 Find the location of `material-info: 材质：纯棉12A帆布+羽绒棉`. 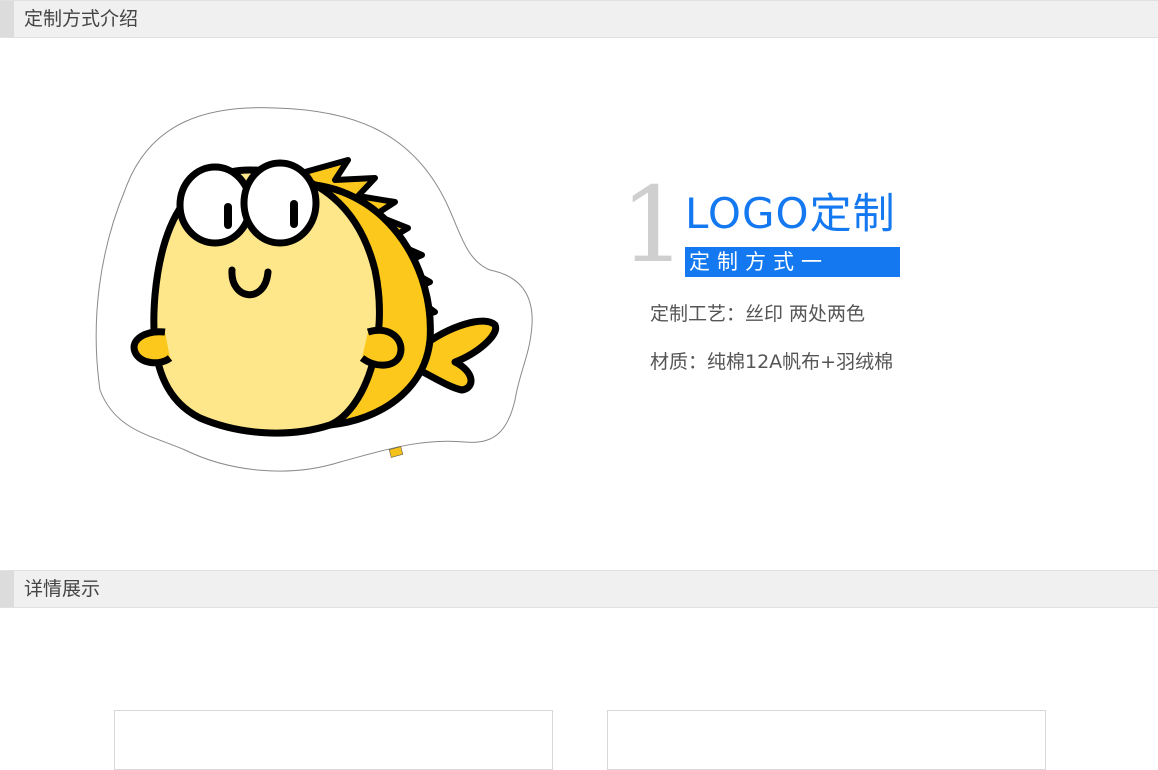

material-info: 材质：纯棉12A帆布+羽绒棉 is located at coordinates (772, 362).